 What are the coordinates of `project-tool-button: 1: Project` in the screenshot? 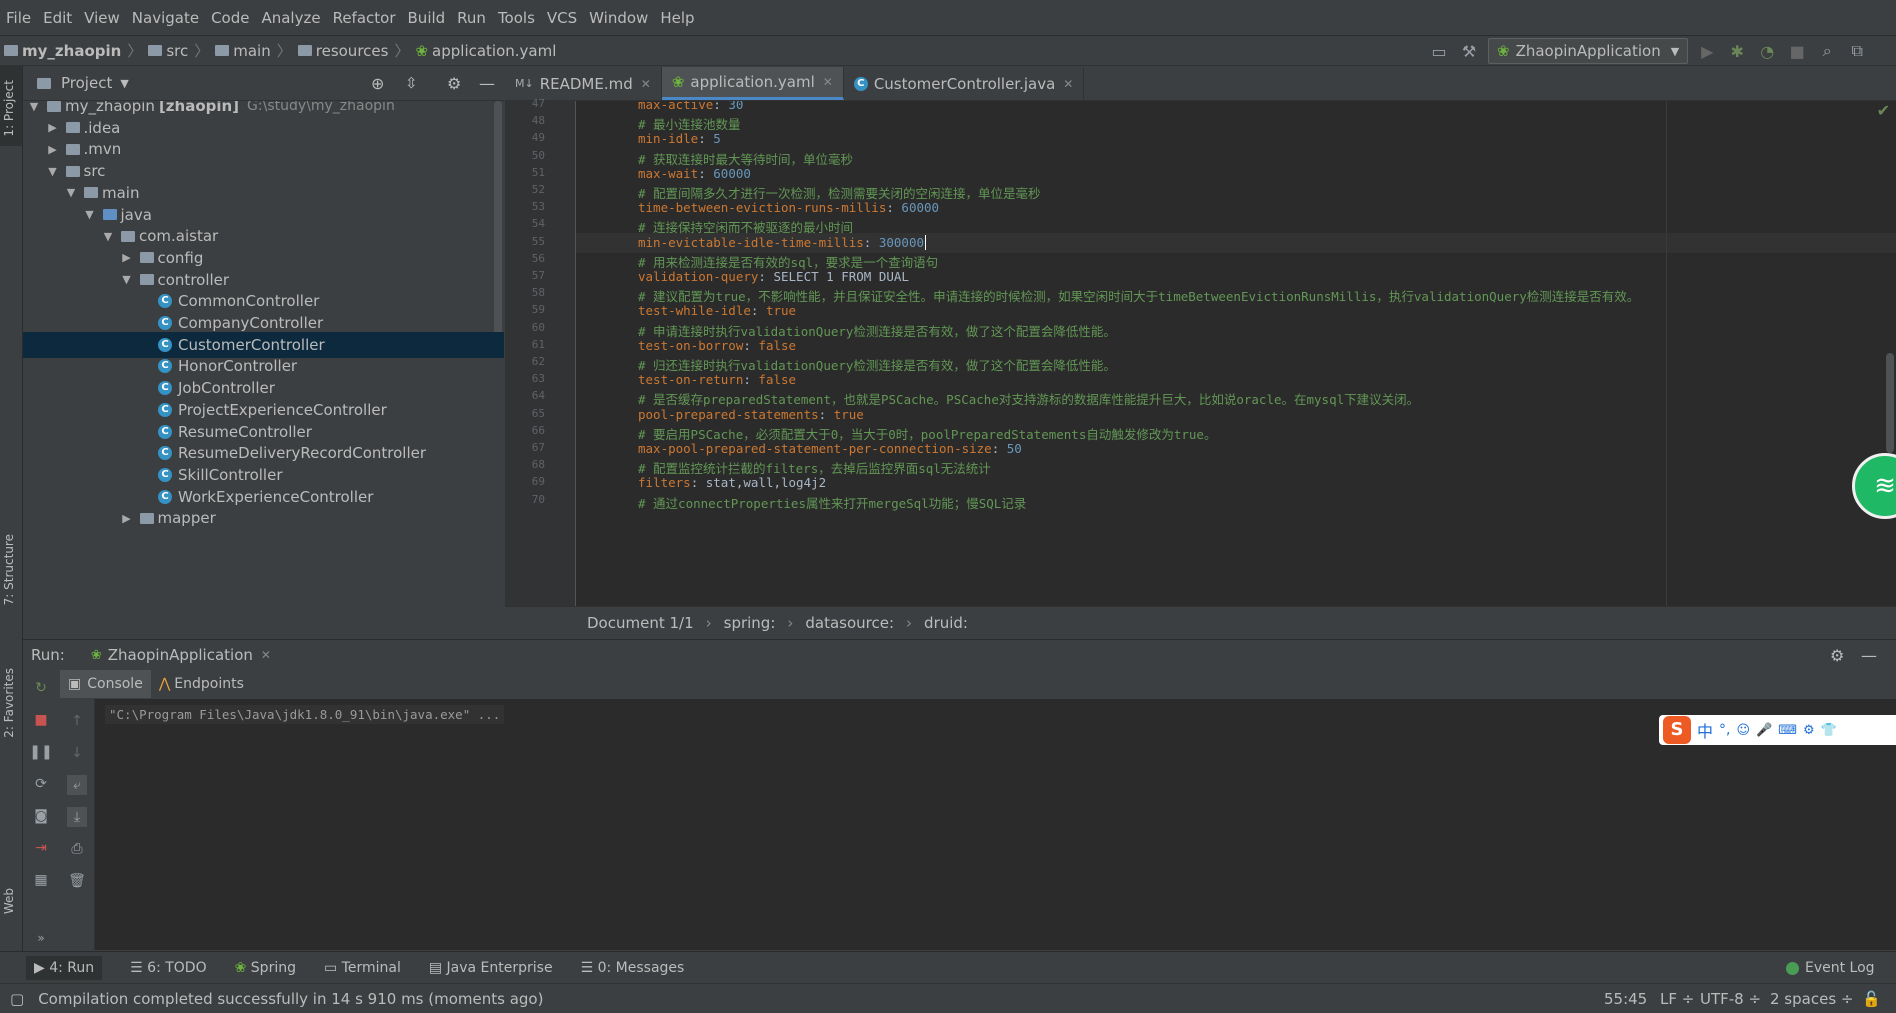 It's located at (9, 108).